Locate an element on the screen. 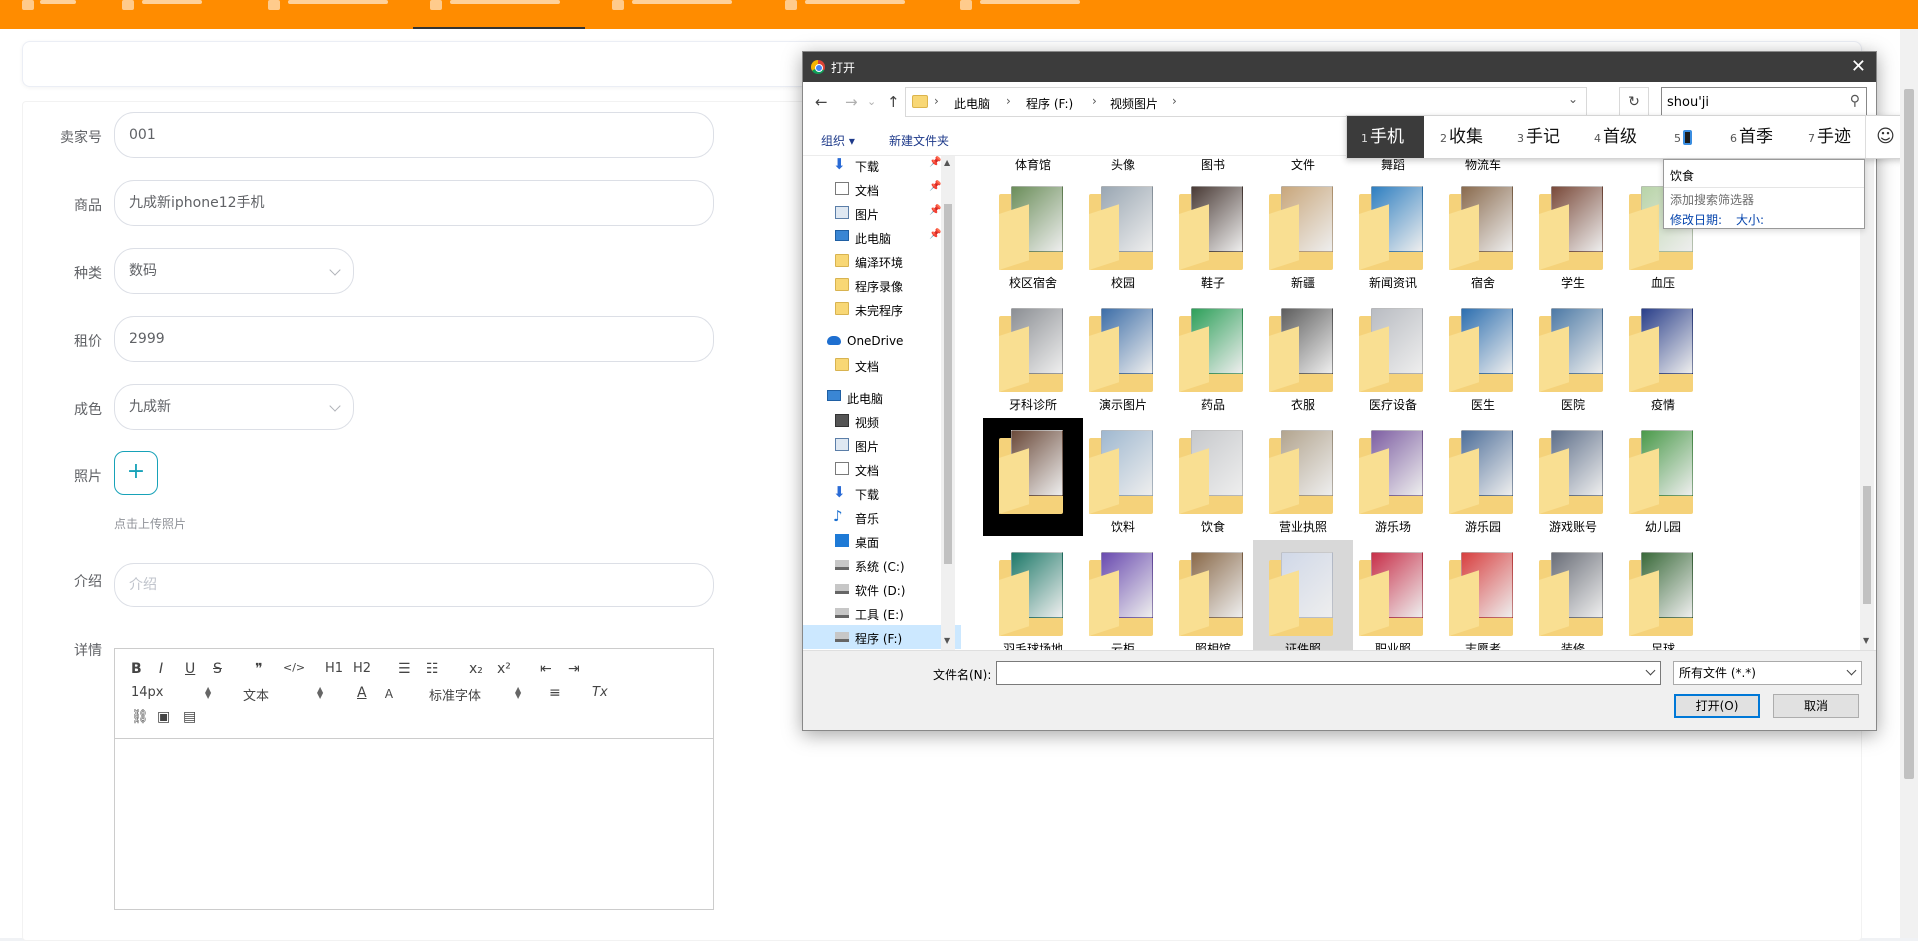 The height and width of the screenshot is (941, 1918). folder-item: 学生 is located at coordinates (1573, 233).